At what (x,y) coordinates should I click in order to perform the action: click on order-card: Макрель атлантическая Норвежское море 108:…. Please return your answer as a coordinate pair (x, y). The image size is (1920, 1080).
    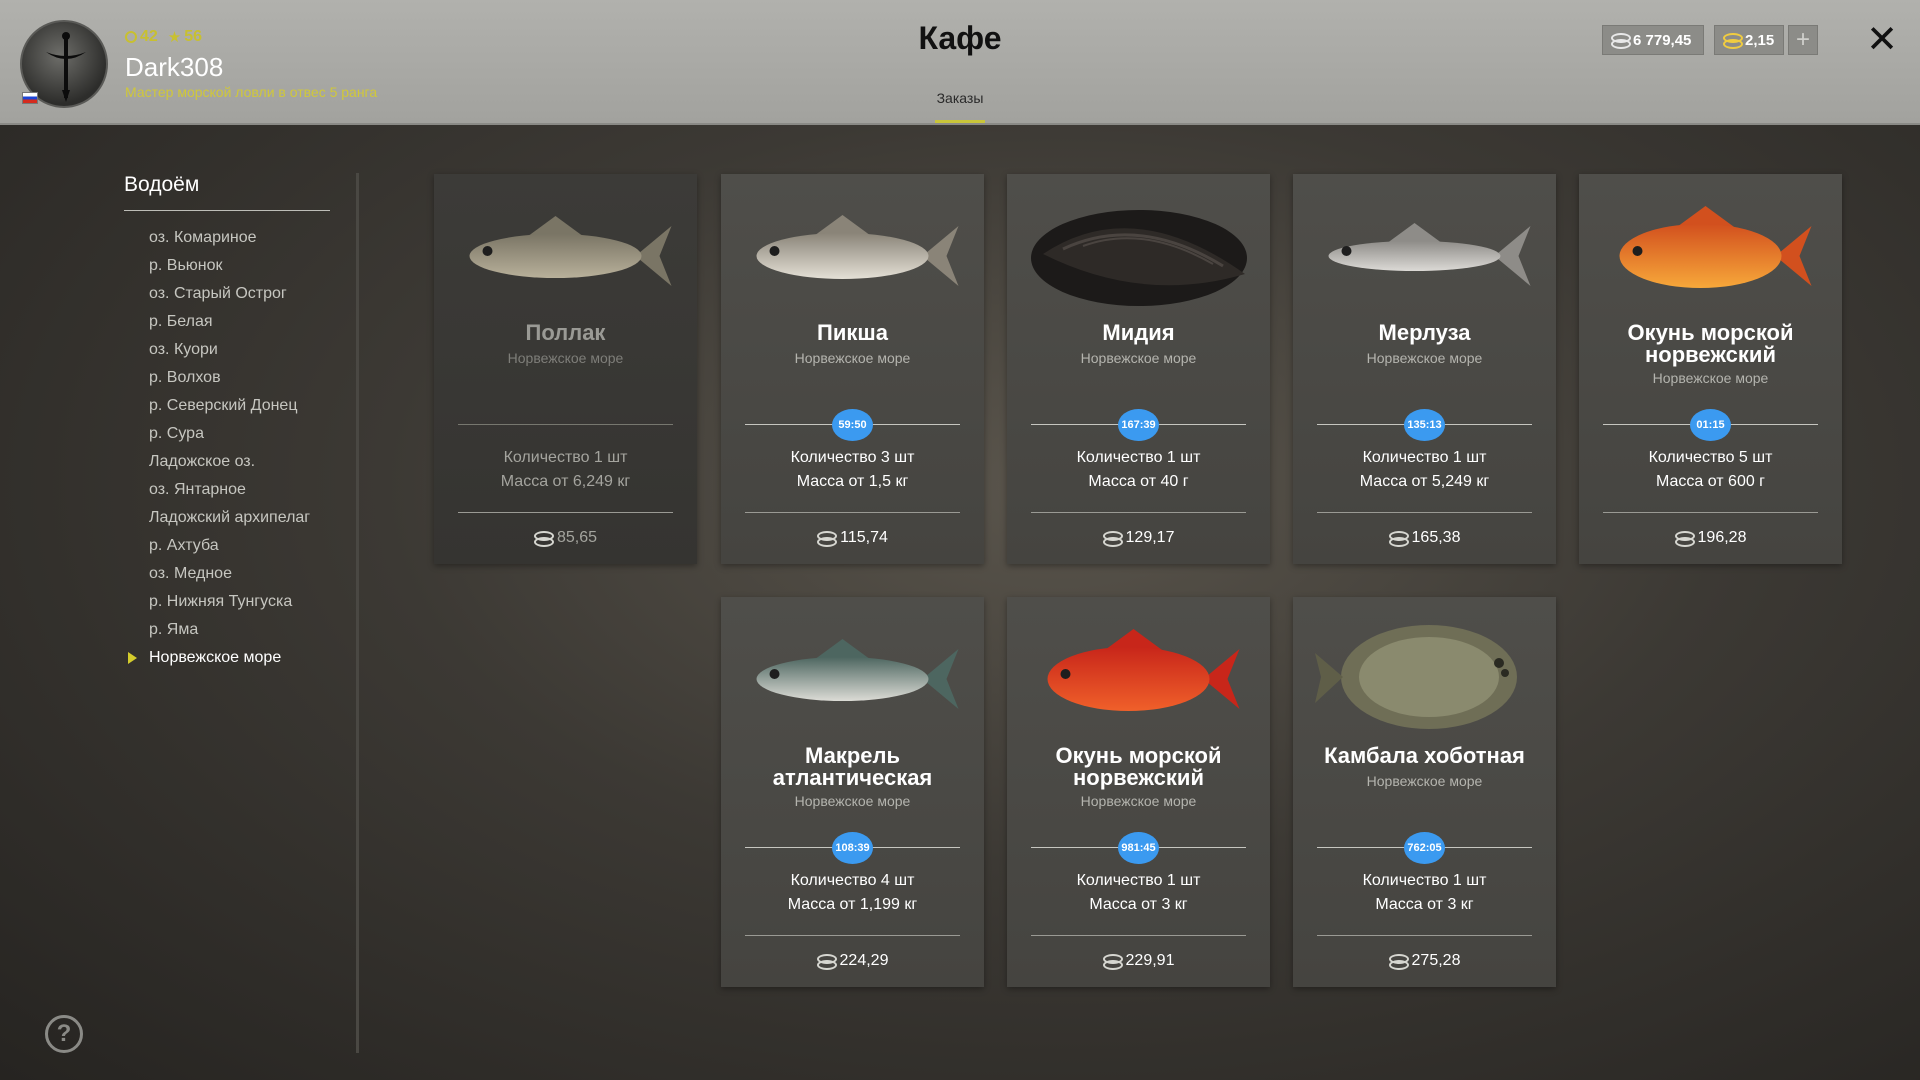
    Looking at the image, I should click on (852, 792).